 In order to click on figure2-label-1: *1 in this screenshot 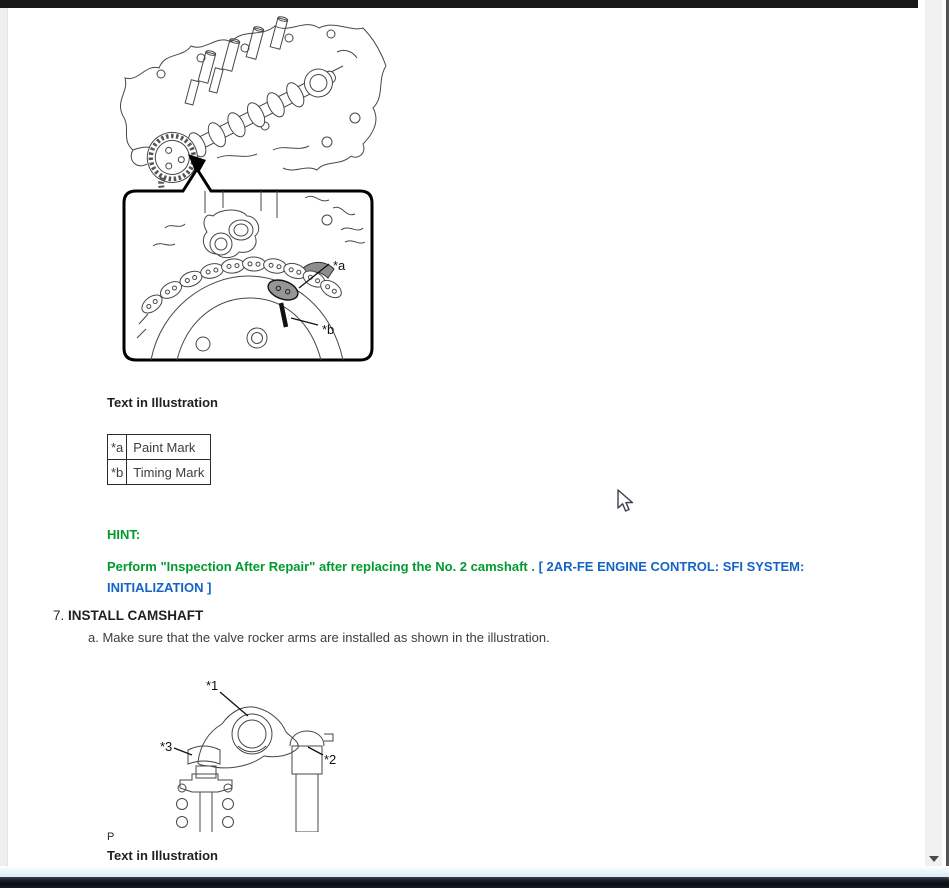, I will do `click(212, 685)`.